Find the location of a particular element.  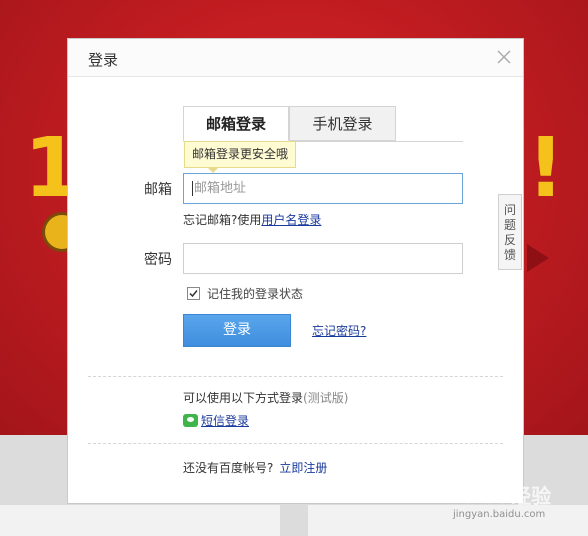

forgot-email-hint: 忘记邮箱?使用用户名登录 is located at coordinates (252, 219).